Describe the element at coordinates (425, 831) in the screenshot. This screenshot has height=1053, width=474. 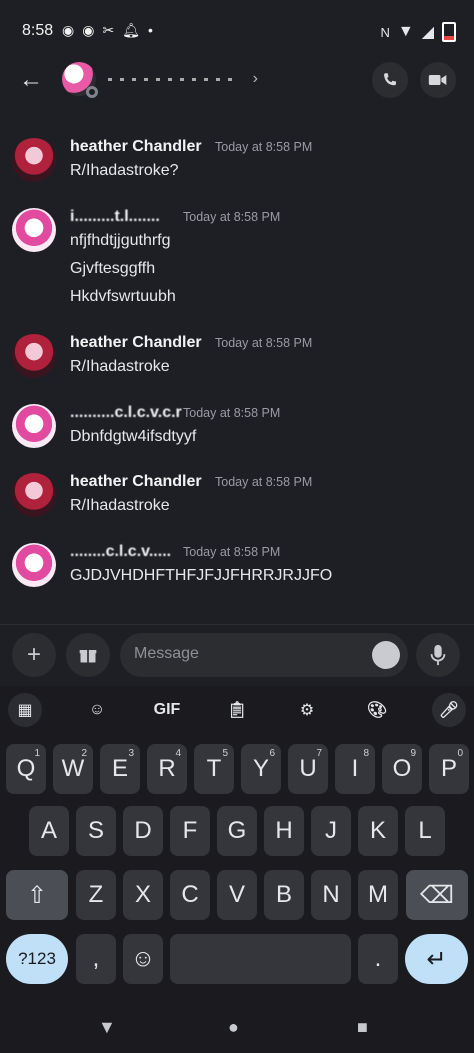
I see `key-l: L` at that location.